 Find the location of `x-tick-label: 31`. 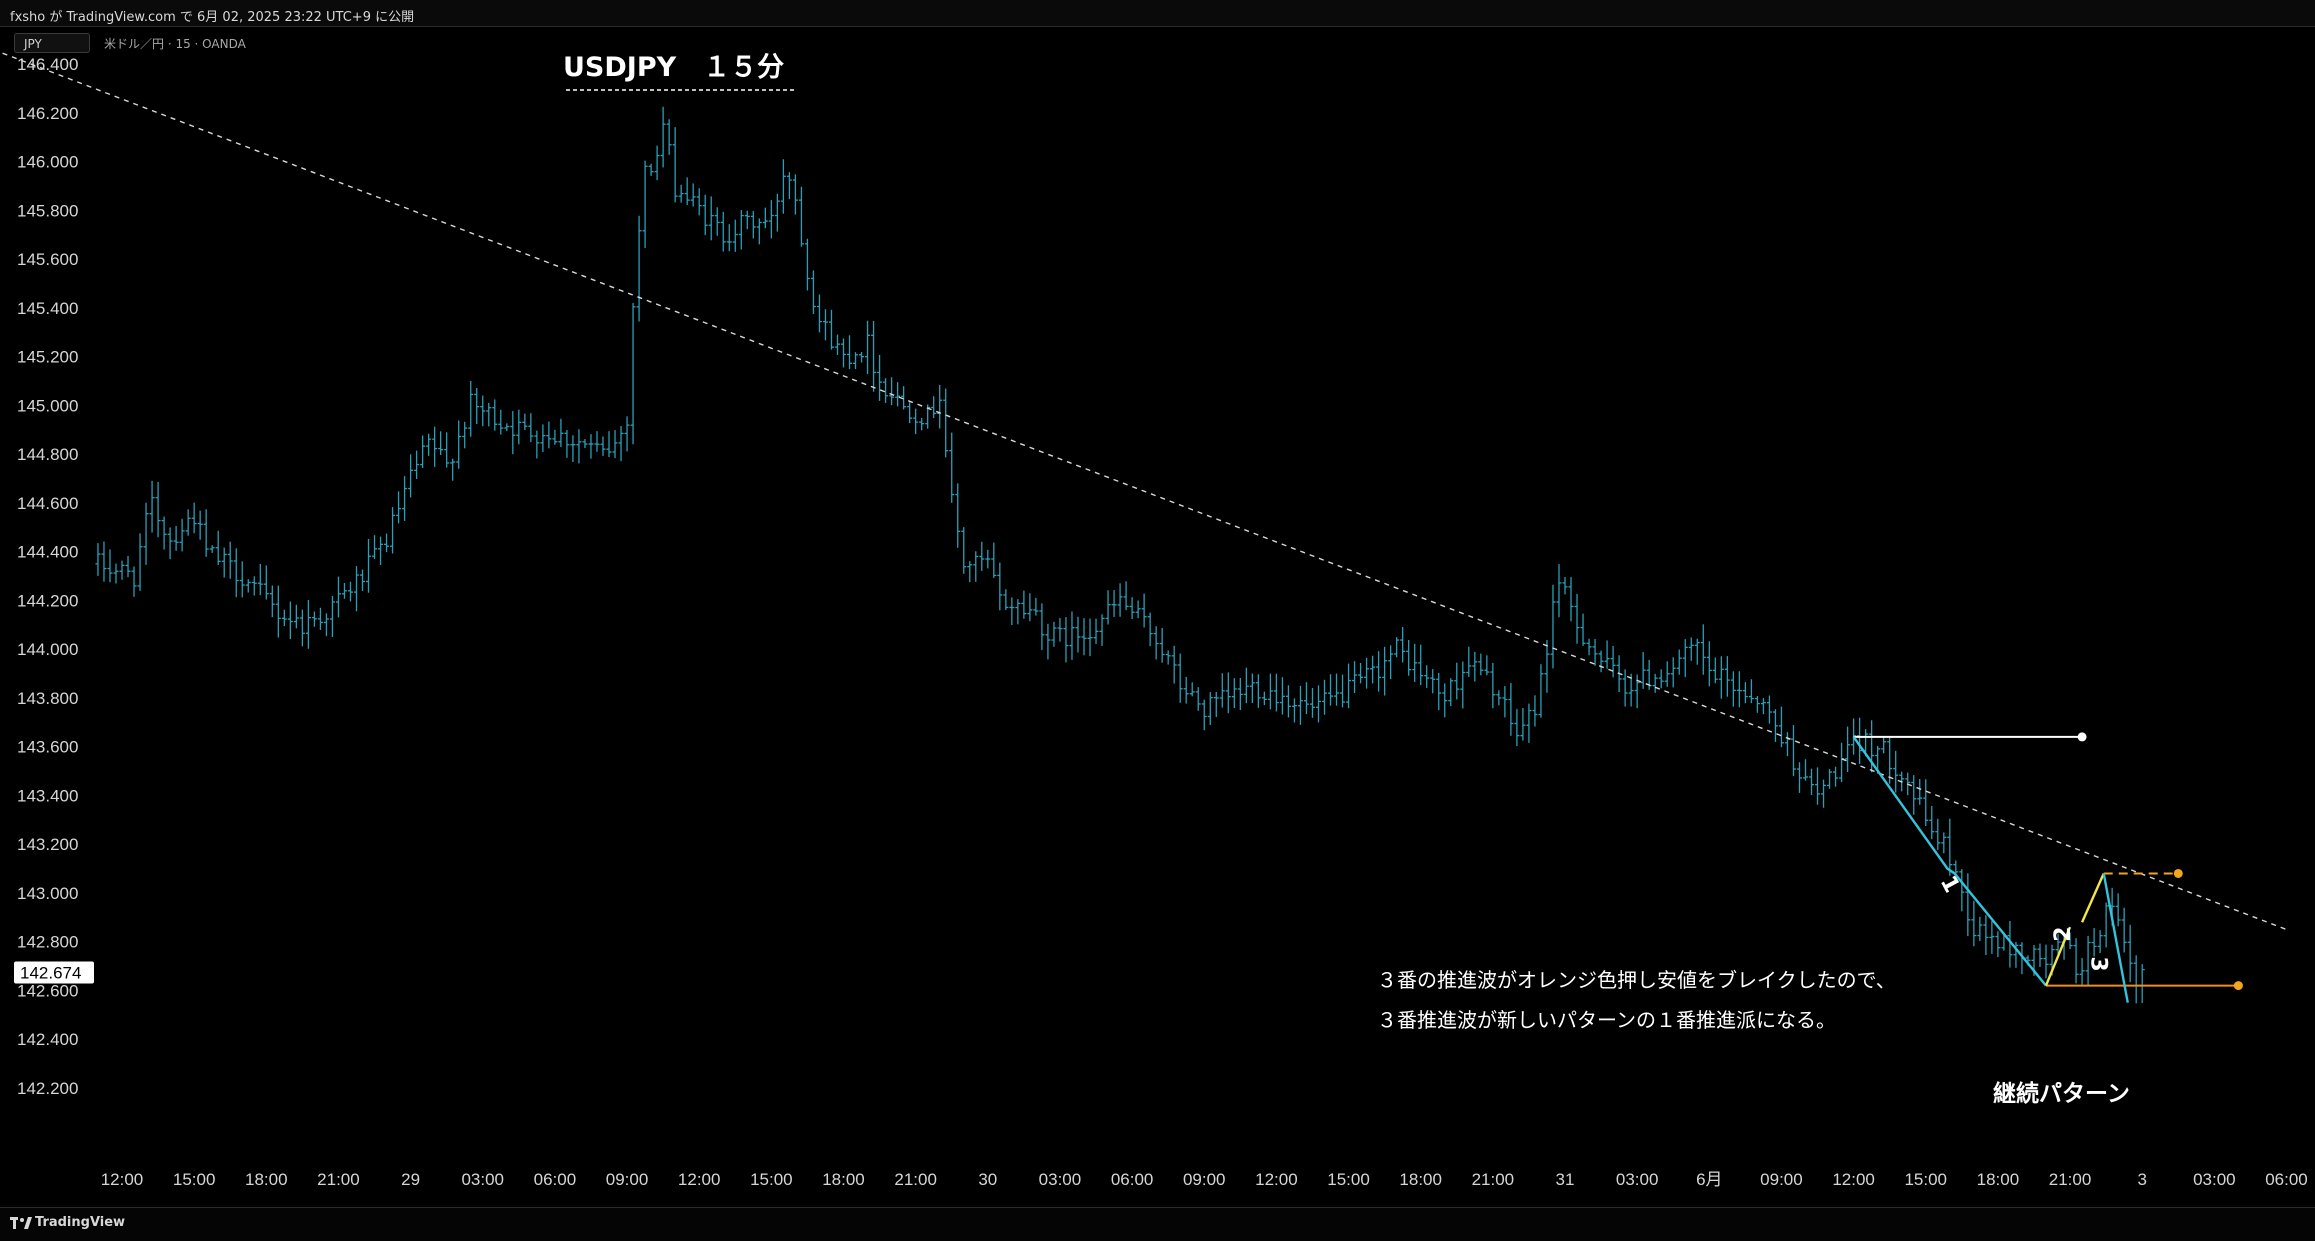

x-tick-label: 31 is located at coordinates (1565, 1179).